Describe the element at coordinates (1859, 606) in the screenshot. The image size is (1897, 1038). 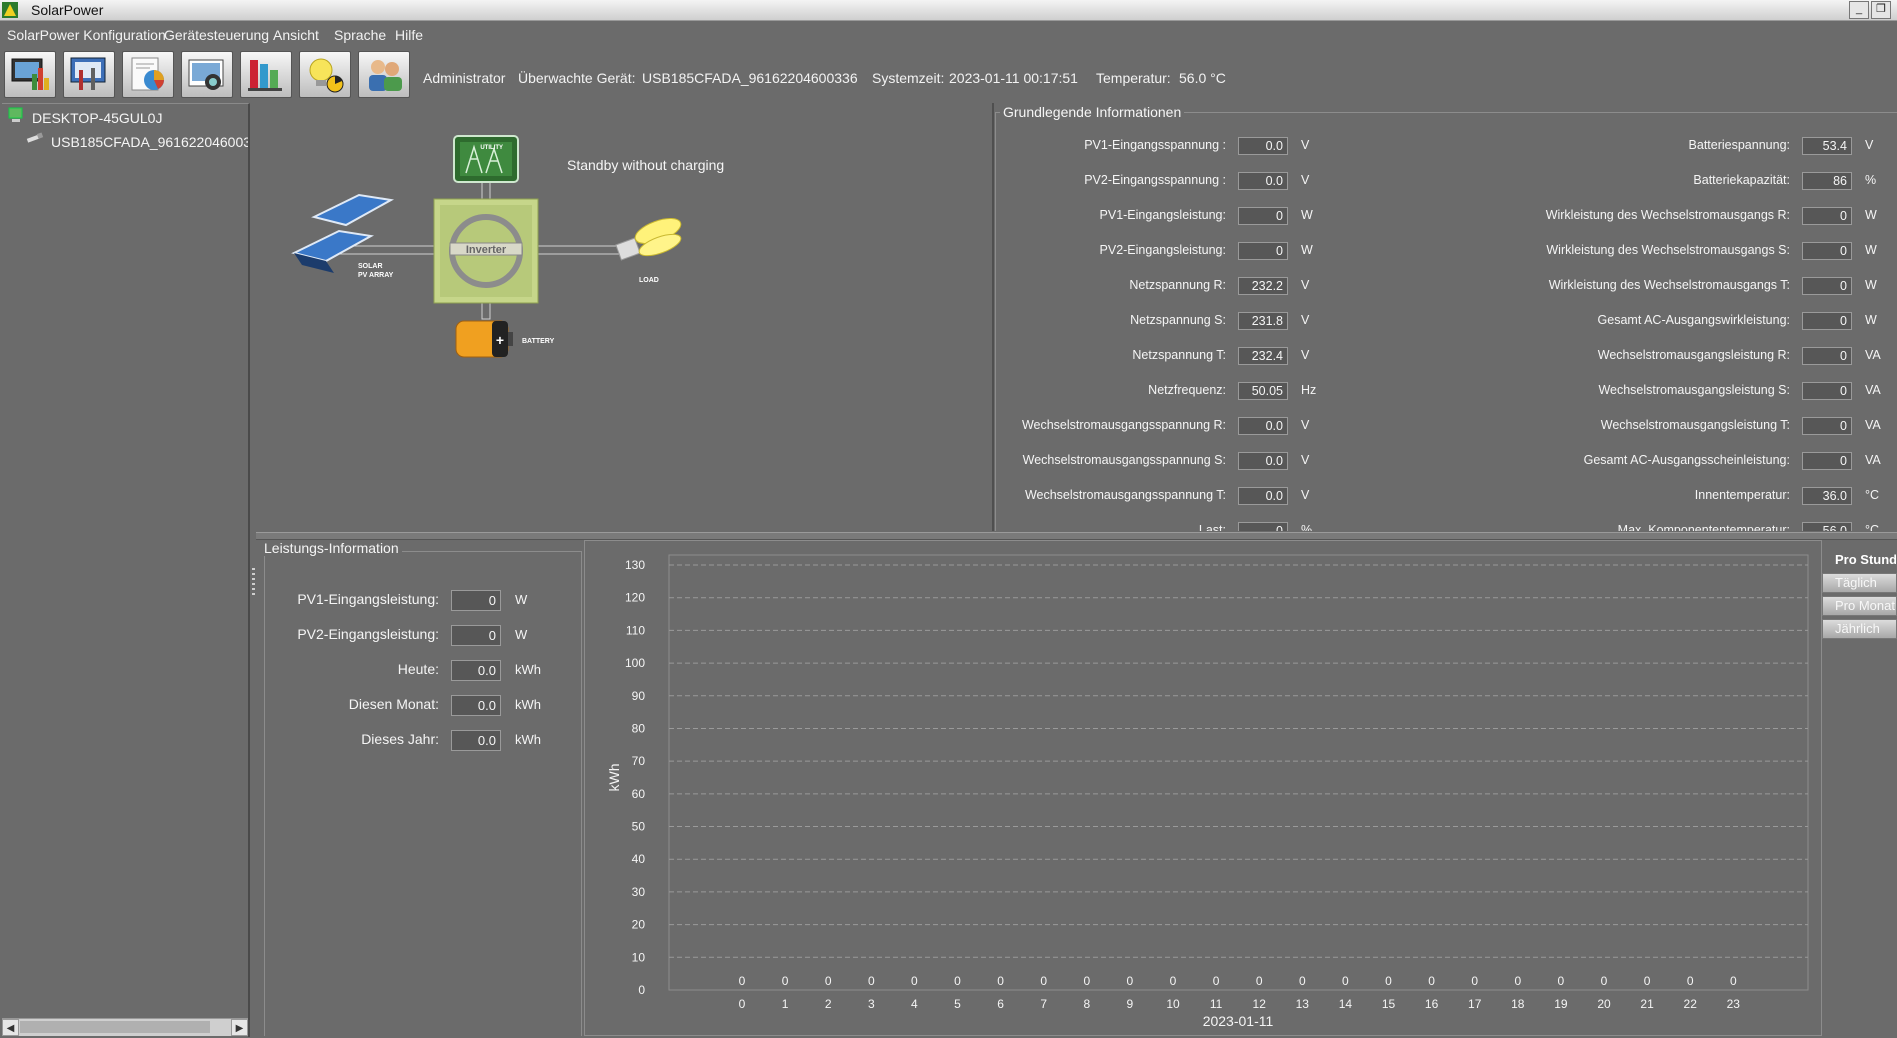
I see `range-monthly-button: Pro Monat` at that location.